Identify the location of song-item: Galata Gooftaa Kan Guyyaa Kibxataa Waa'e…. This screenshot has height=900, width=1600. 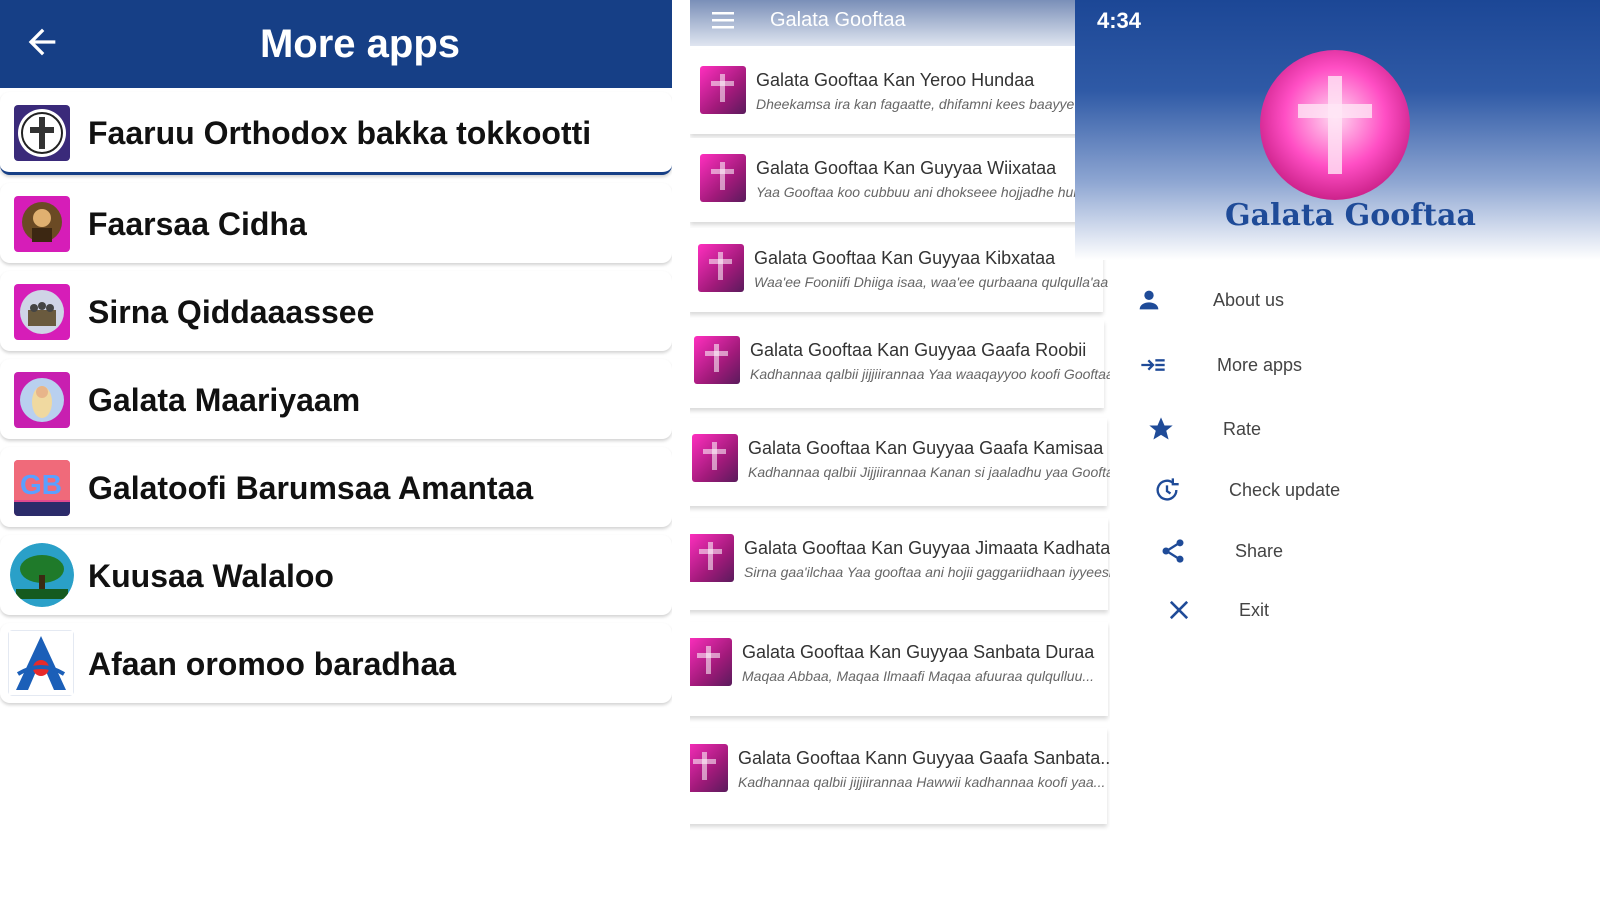
(899, 270).